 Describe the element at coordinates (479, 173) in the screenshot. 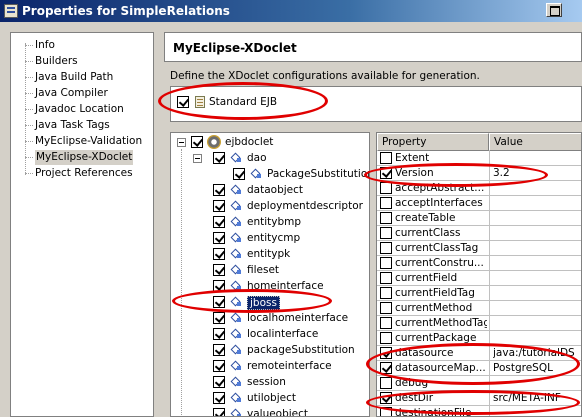

I see `property-row: Version 3.2` at that location.